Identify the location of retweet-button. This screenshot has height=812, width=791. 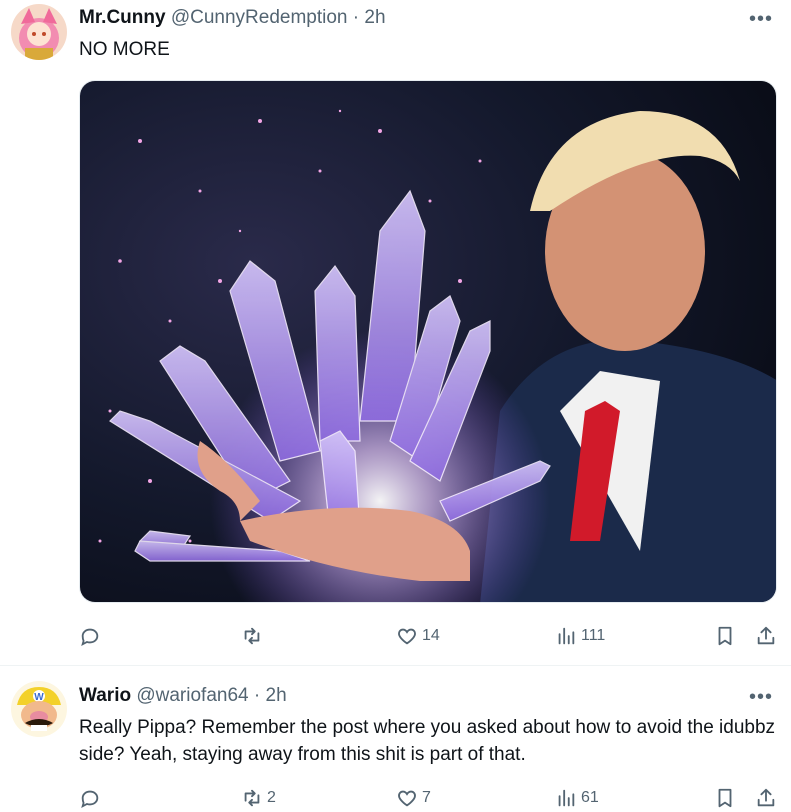
(254, 636).